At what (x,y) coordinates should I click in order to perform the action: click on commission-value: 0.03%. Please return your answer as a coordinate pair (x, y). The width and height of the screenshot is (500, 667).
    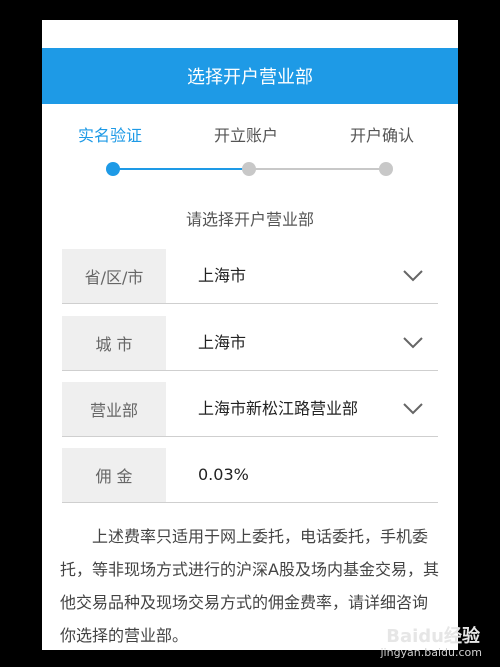
    Looking at the image, I should click on (223, 474).